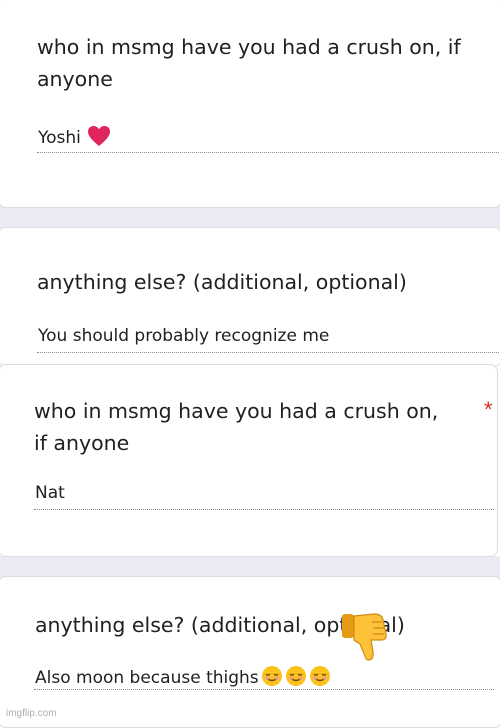  Describe the element at coordinates (50, 493) in the screenshot. I see `answer-text: Nat` at that location.